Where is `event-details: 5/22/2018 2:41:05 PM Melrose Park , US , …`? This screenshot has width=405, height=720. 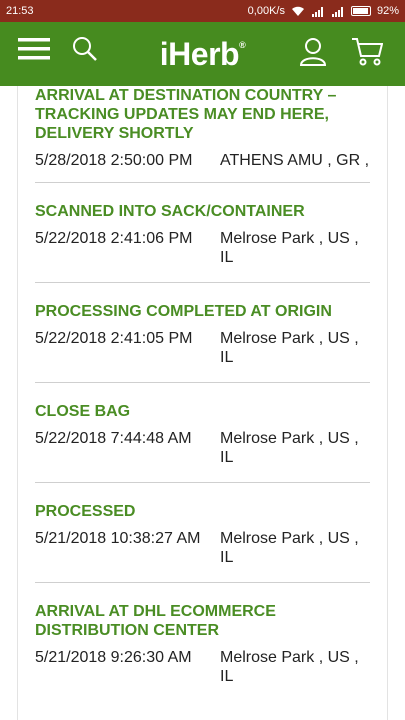
event-details: 5/22/2018 2:41:05 PM Melrose Park , US , … is located at coordinates (202, 348).